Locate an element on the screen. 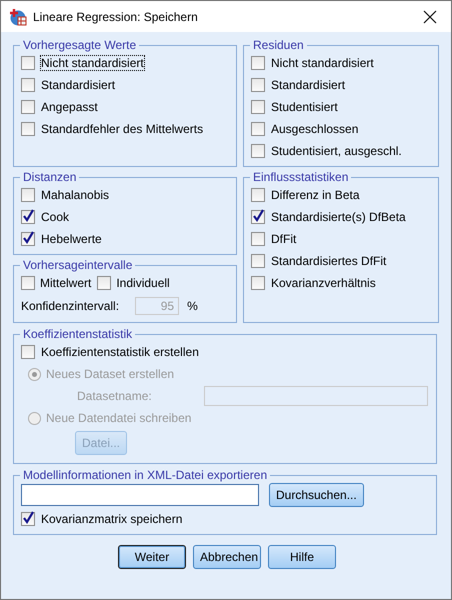 The image size is (452, 600). checkbox-label: Differenz in Beta is located at coordinates (315, 195).